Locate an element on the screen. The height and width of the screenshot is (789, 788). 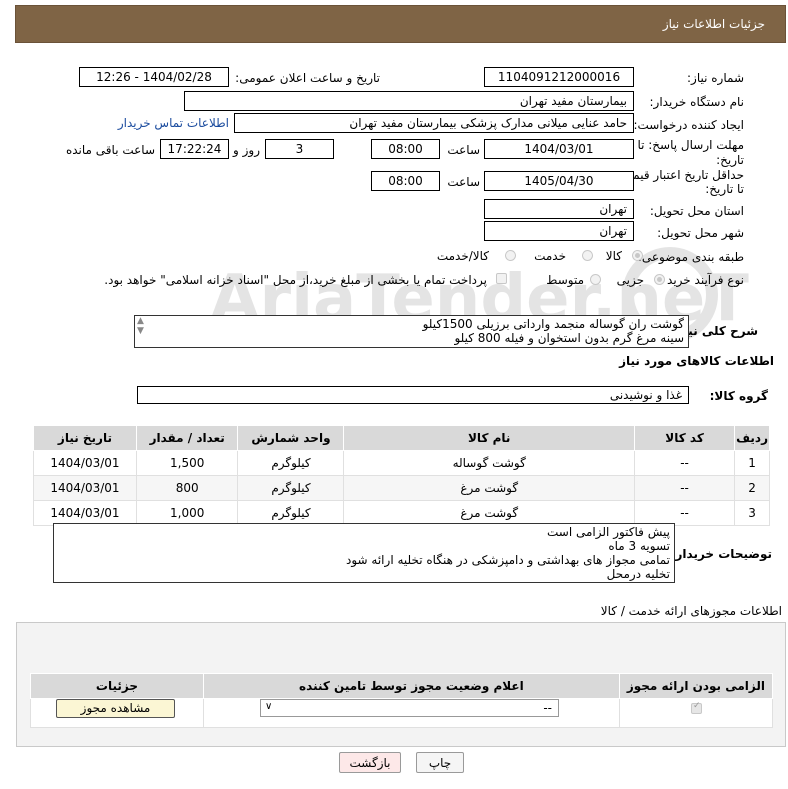
city-field: تهران is located at coordinates (559, 231).